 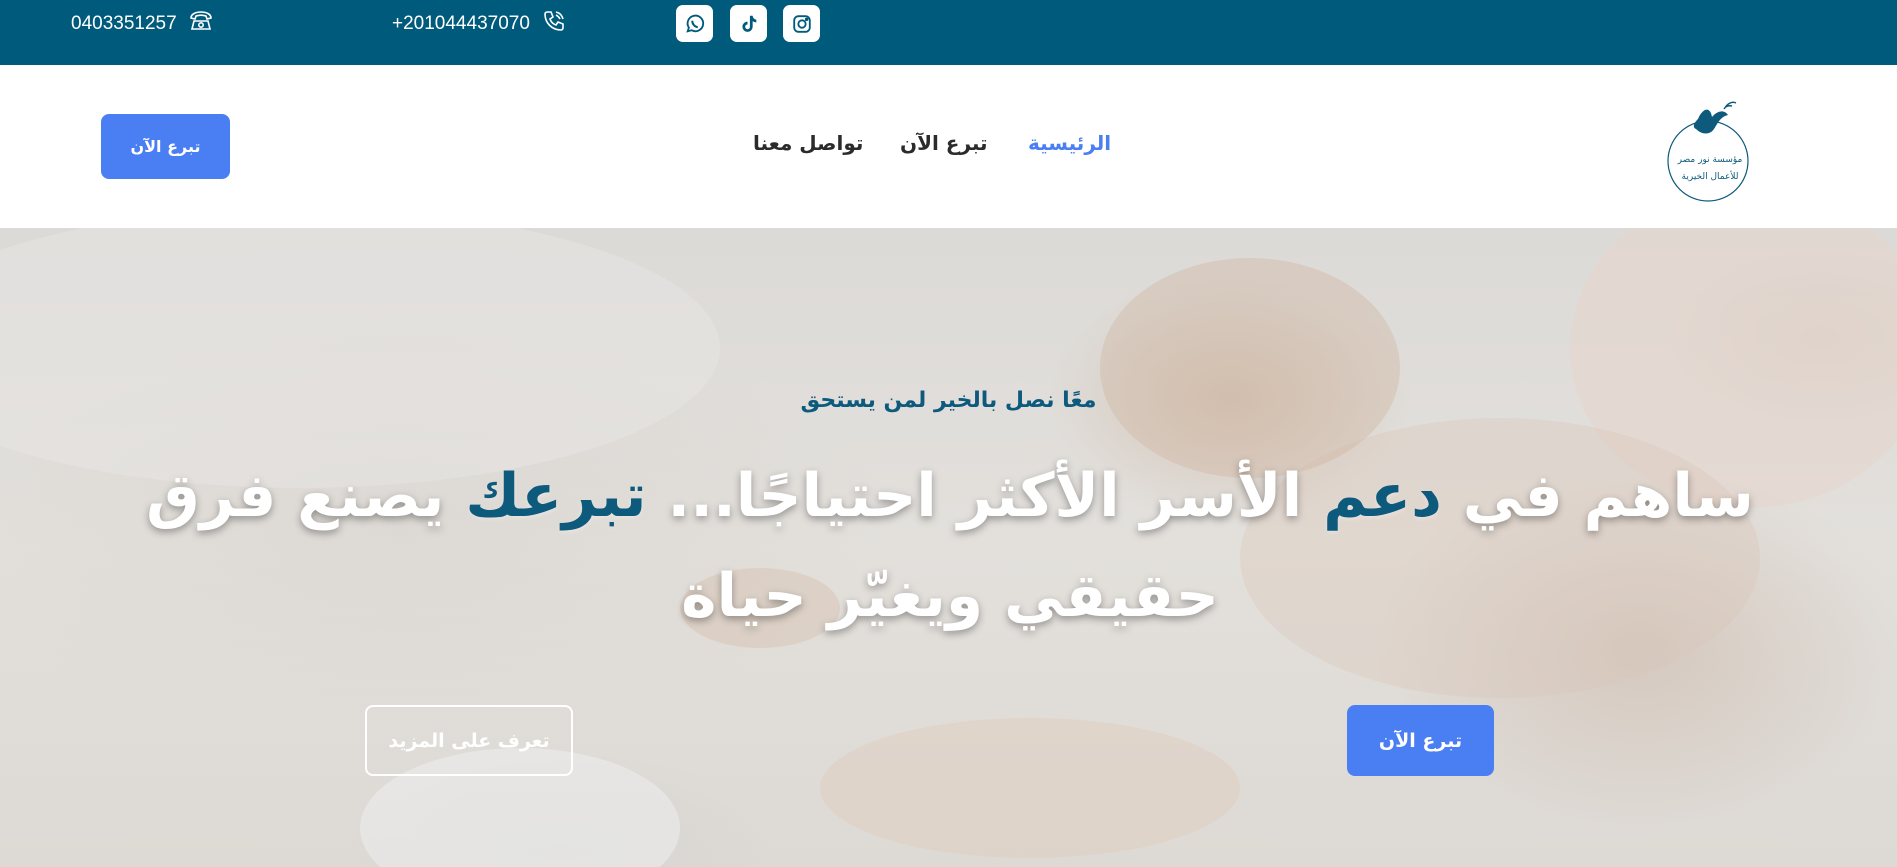 What do you see at coordinates (948, 32) in the screenshot?
I see `top-bar: 0403351257 +201044437070` at bounding box center [948, 32].